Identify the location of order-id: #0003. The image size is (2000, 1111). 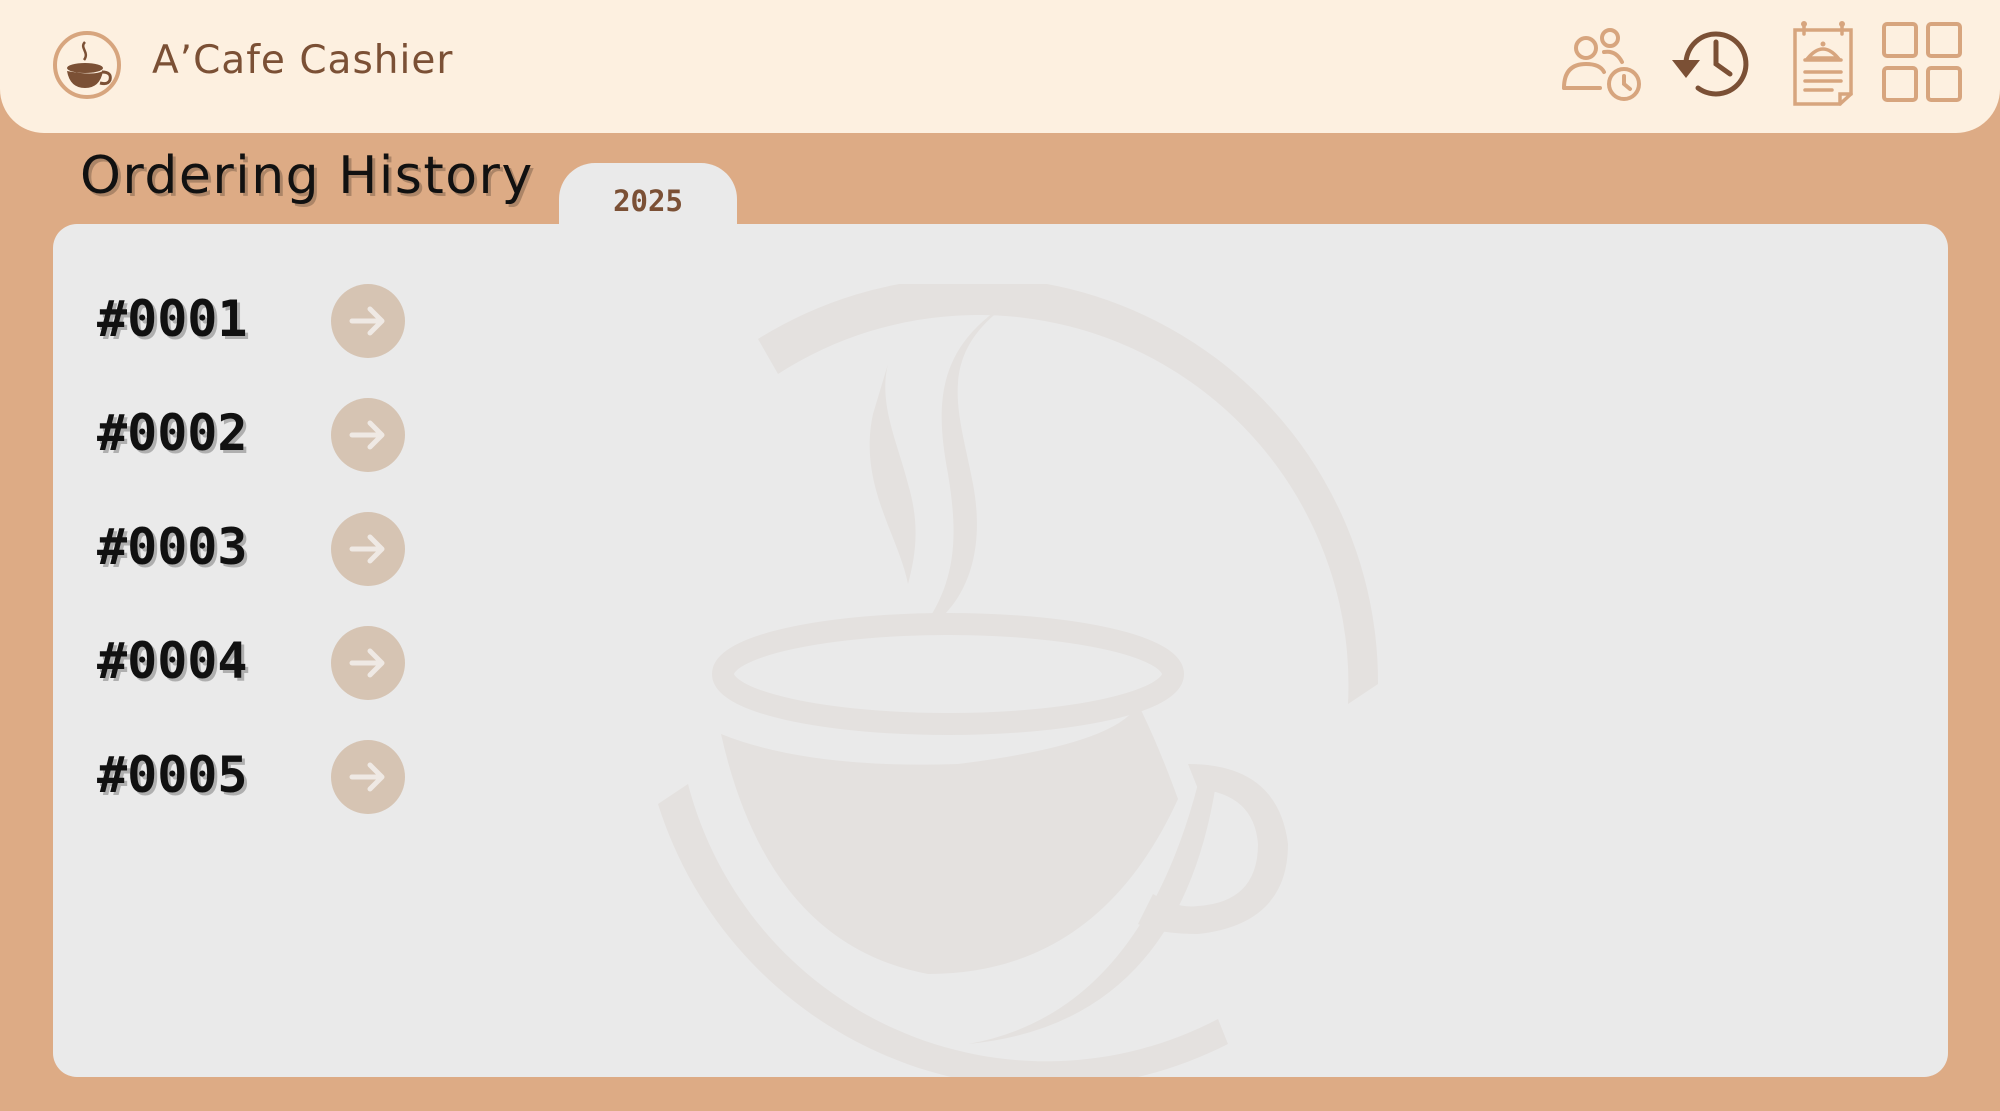
(172, 547).